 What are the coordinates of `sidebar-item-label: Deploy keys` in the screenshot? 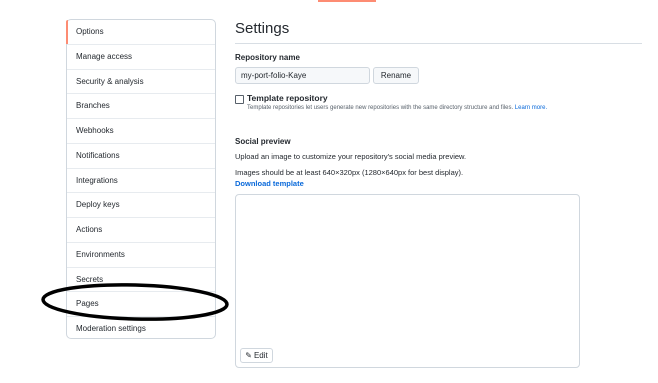 It's located at (98, 205).